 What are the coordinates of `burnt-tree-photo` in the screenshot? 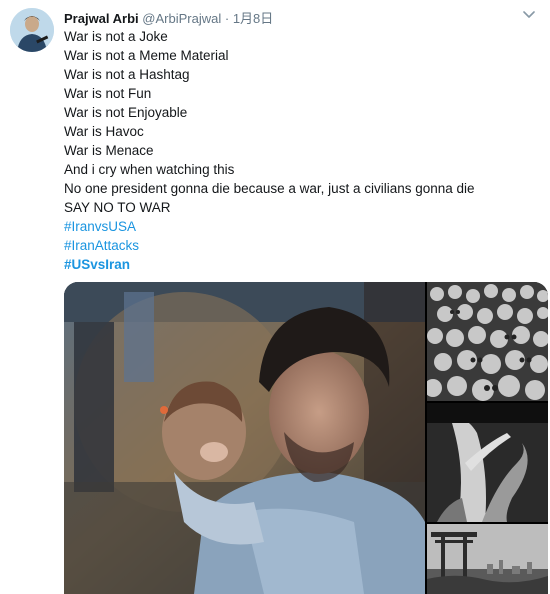 It's located at (487, 462).